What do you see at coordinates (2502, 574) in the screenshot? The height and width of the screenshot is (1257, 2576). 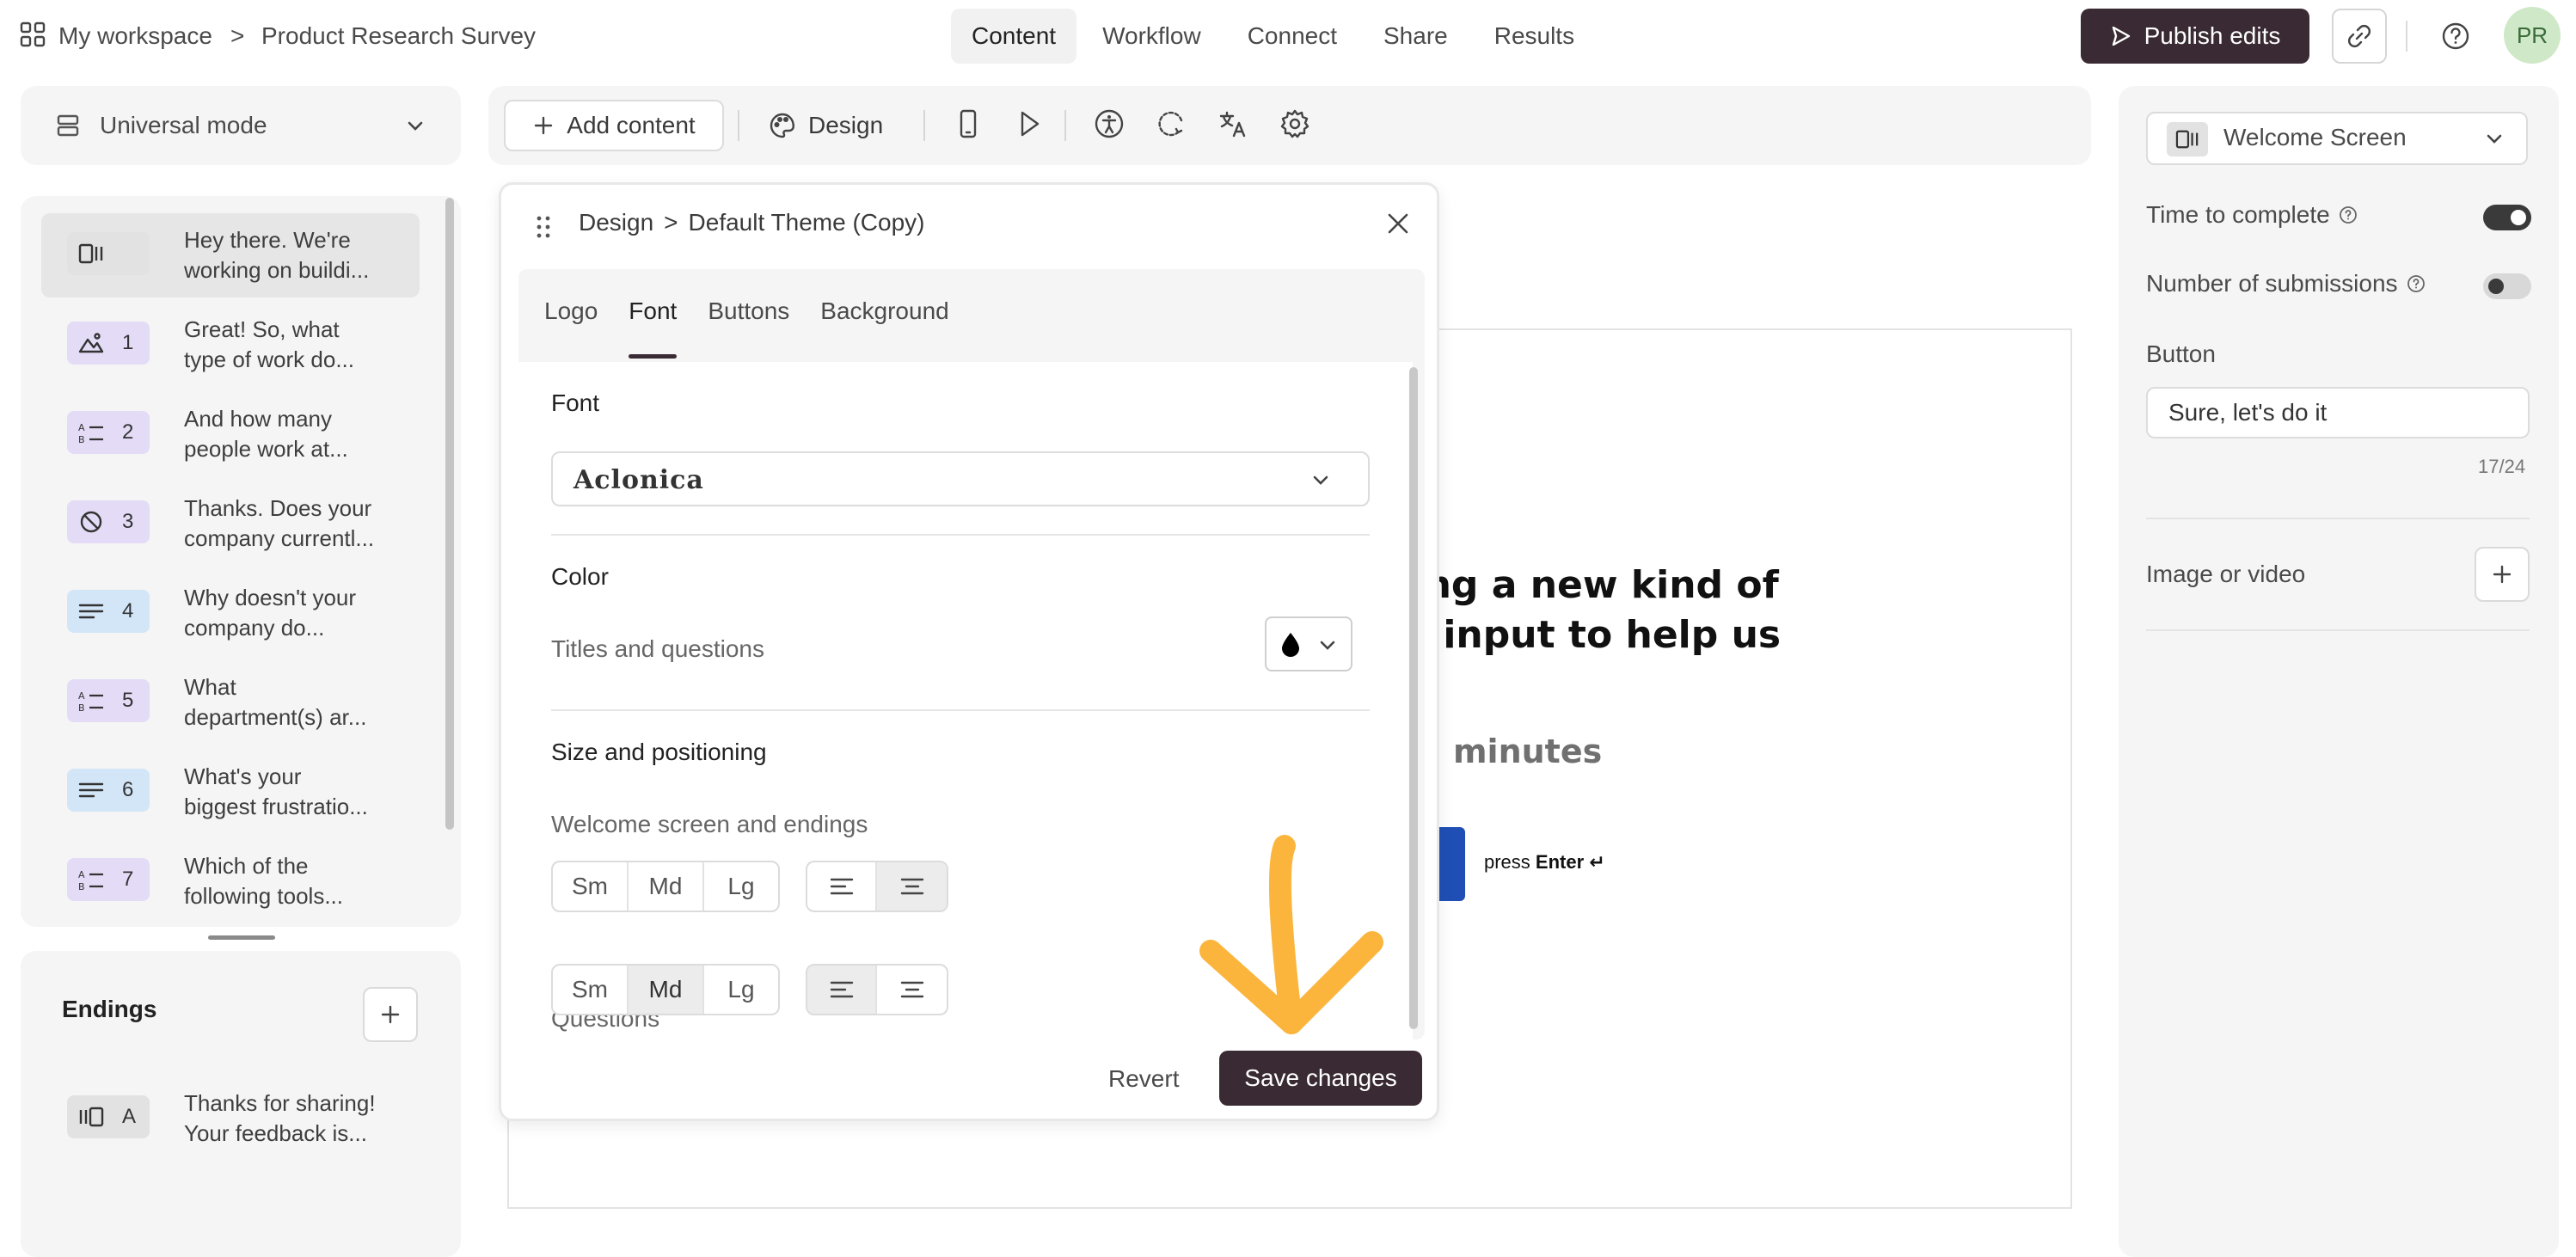 I see `add-media-button` at bounding box center [2502, 574].